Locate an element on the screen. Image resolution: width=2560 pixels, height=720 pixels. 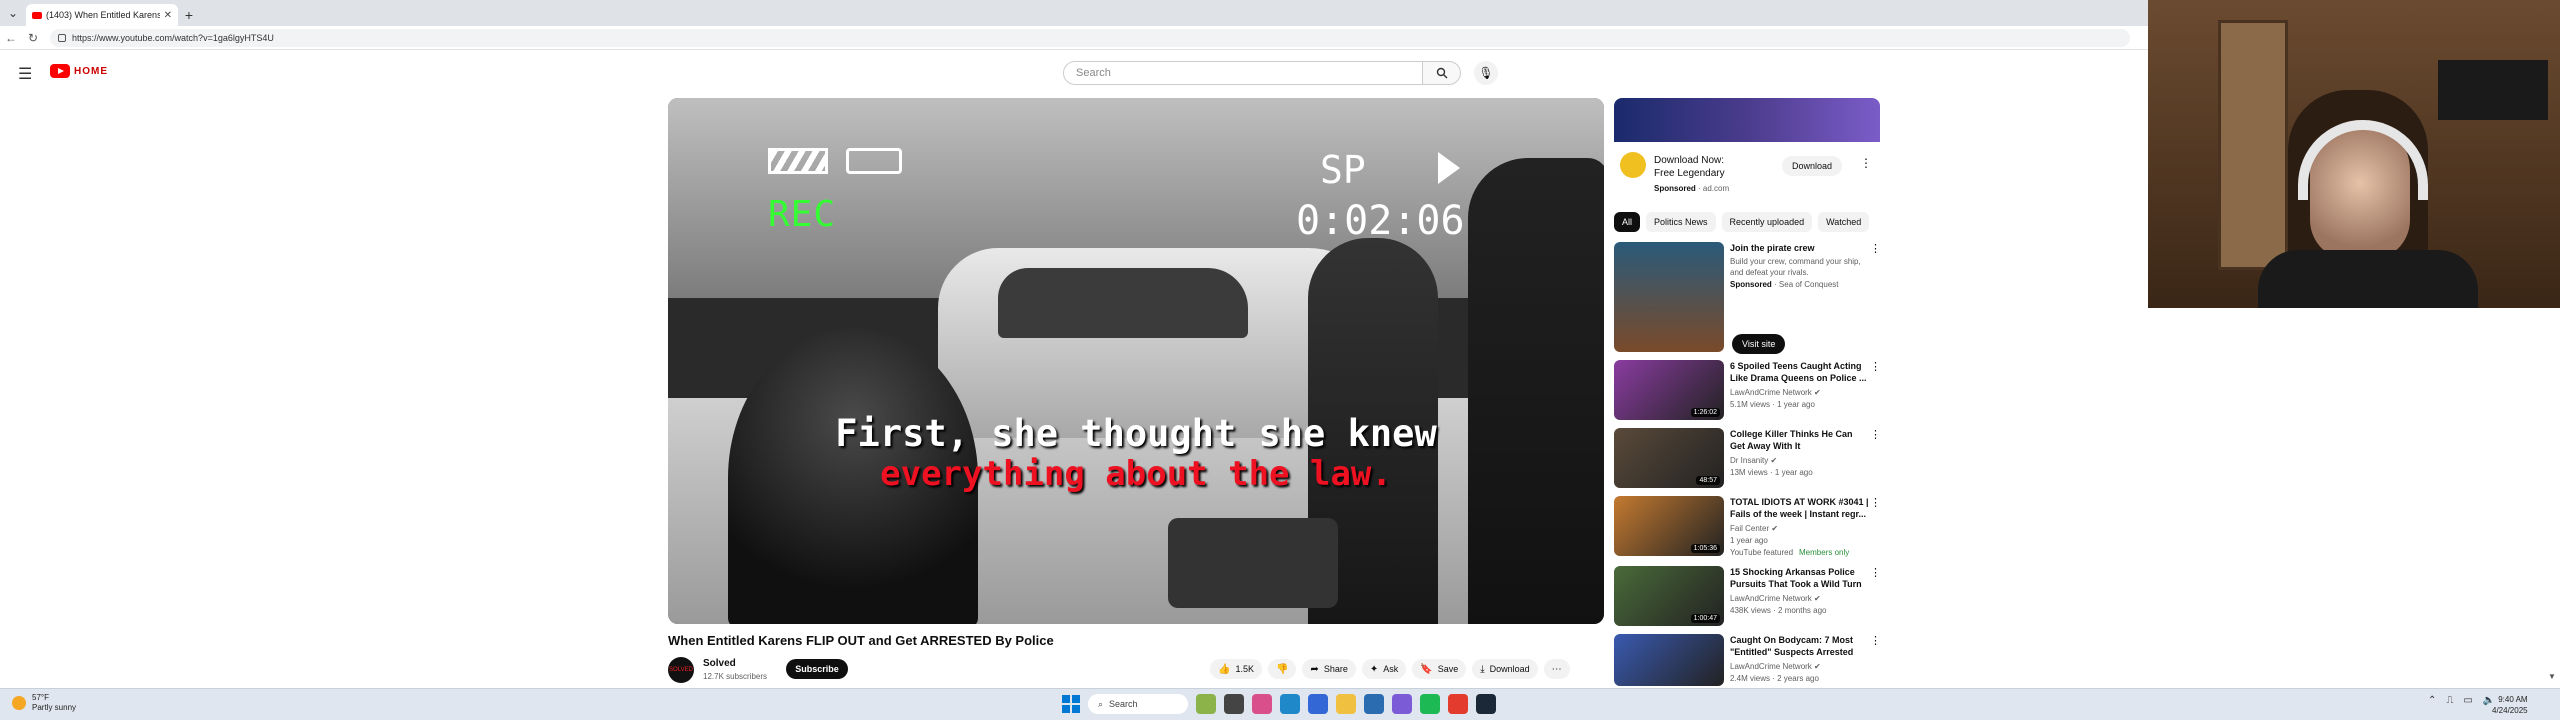
recommendation-channel-name: Fail Center is located at coordinates (1750, 528).